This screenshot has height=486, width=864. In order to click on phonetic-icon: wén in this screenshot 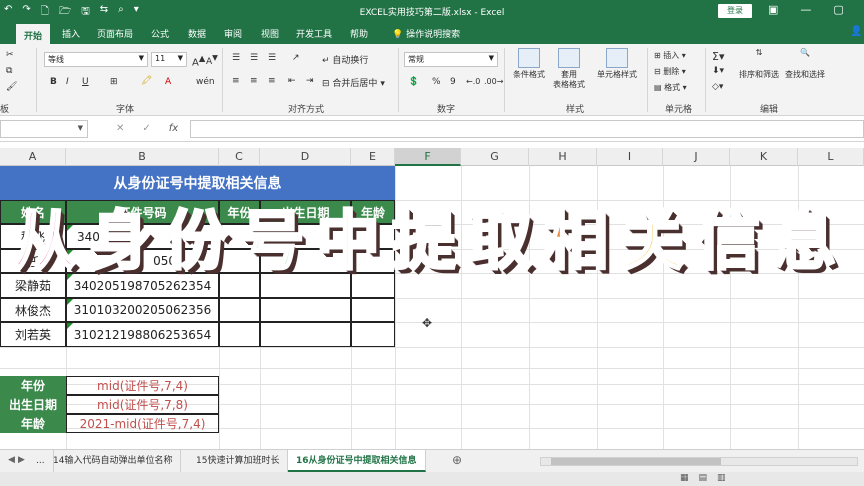, I will do `click(205, 82)`.